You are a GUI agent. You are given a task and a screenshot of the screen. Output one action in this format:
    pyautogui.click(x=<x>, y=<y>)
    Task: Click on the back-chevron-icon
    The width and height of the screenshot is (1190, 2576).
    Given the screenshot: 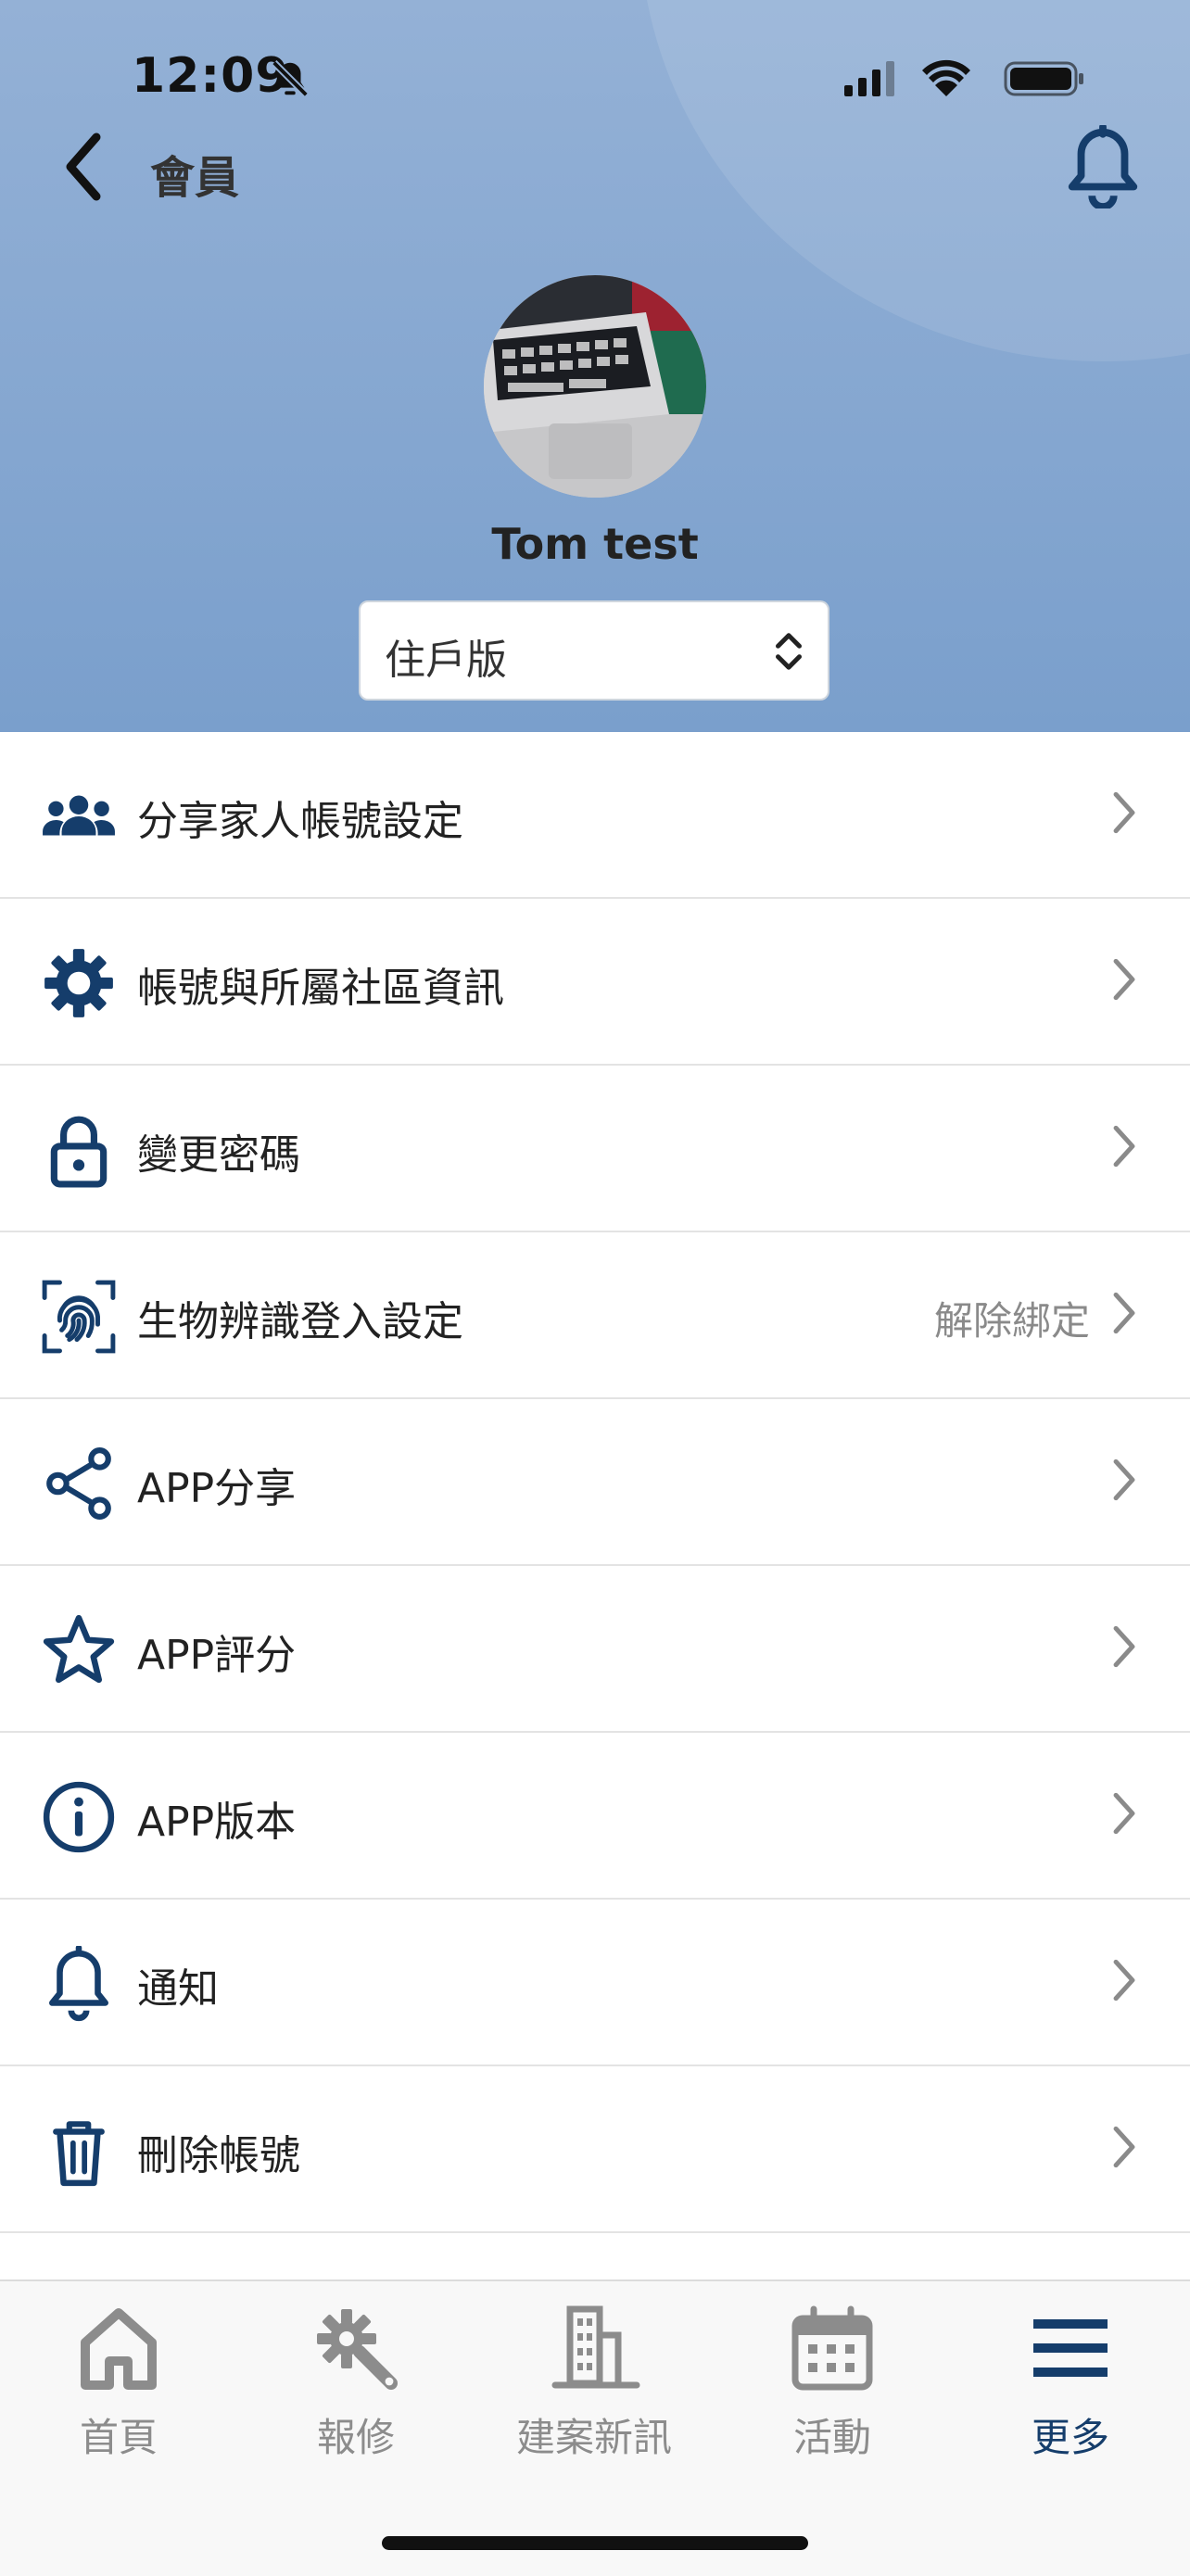 What is the action you would take?
    pyautogui.click(x=83, y=167)
    